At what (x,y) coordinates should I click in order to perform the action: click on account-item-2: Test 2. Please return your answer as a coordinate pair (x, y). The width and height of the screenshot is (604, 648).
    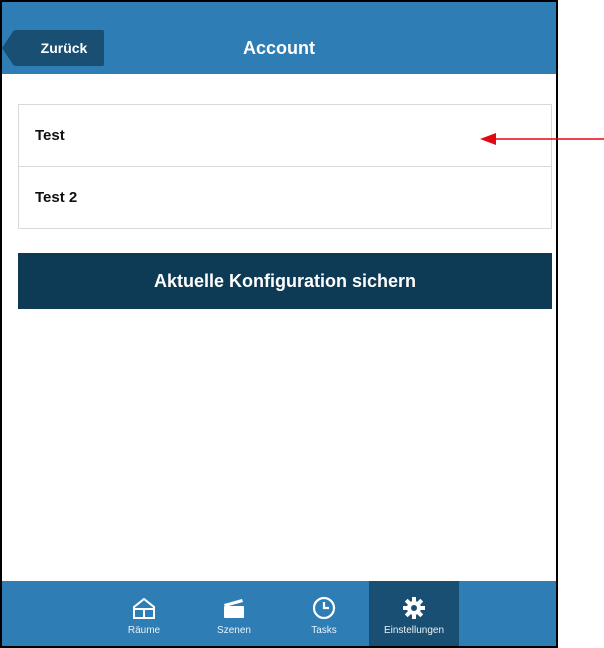
    Looking at the image, I should click on (285, 197).